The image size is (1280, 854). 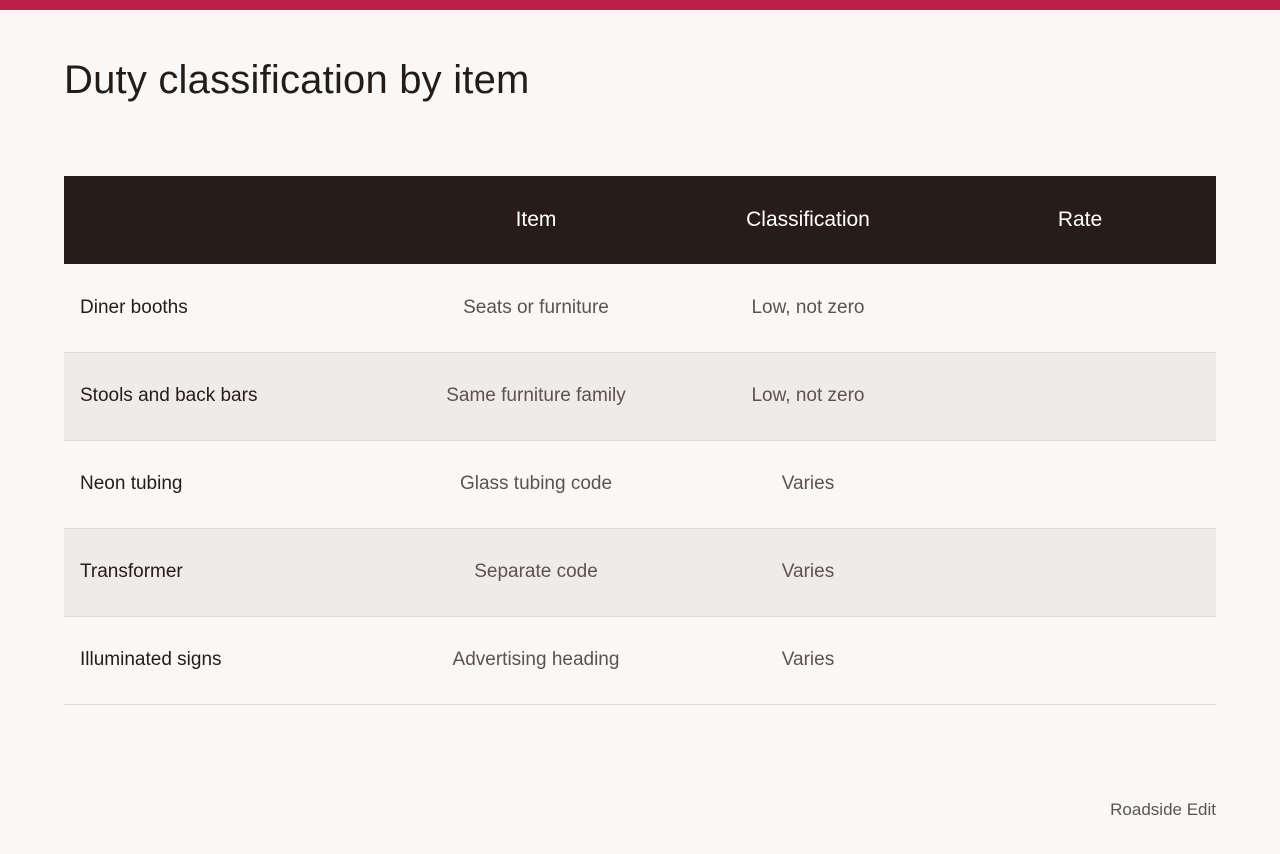 What do you see at coordinates (808, 219) in the screenshot?
I see `column-header-classification: Classification` at bounding box center [808, 219].